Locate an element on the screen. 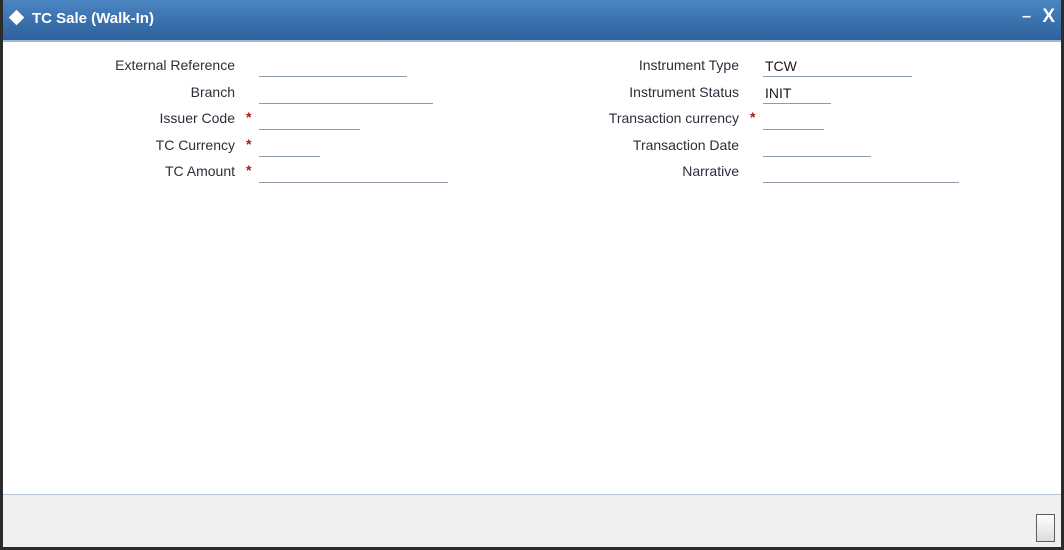 The height and width of the screenshot is (550, 1064). issuer-code-label: Issuer Code is located at coordinates (197, 118).